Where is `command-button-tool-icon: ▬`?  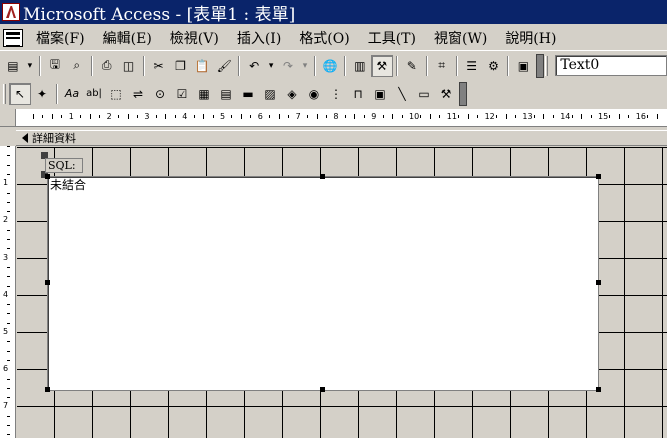
command-button-tool-icon: ▬ is located at coordinates (248, 94).